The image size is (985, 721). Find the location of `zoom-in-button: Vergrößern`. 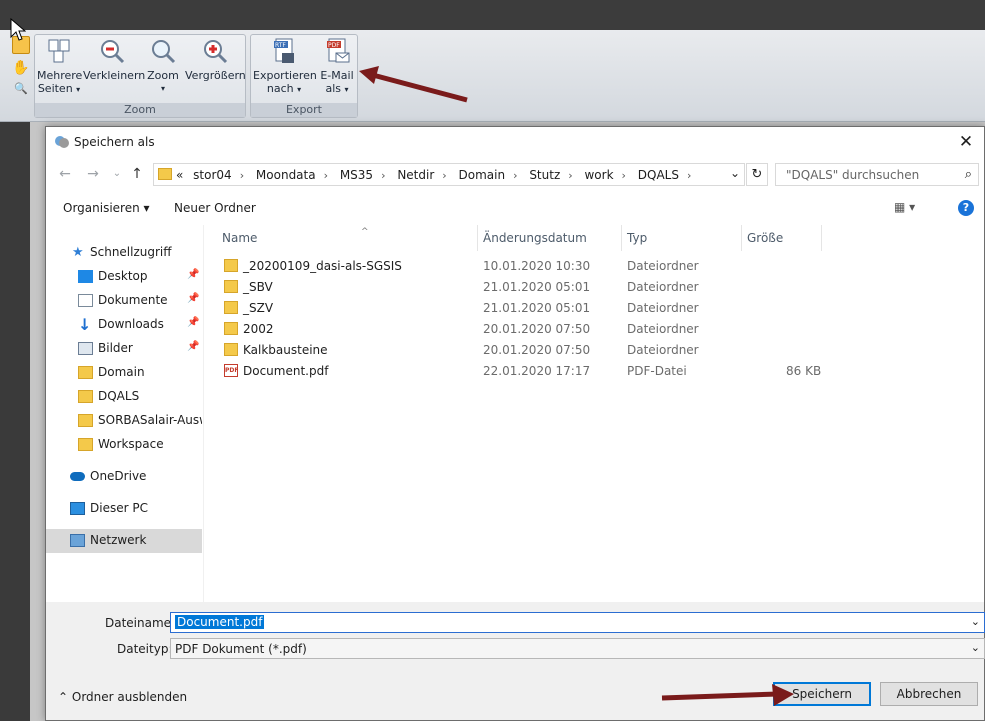

zoom-in-button: Vergrößern is located at coordinates (215, 59).